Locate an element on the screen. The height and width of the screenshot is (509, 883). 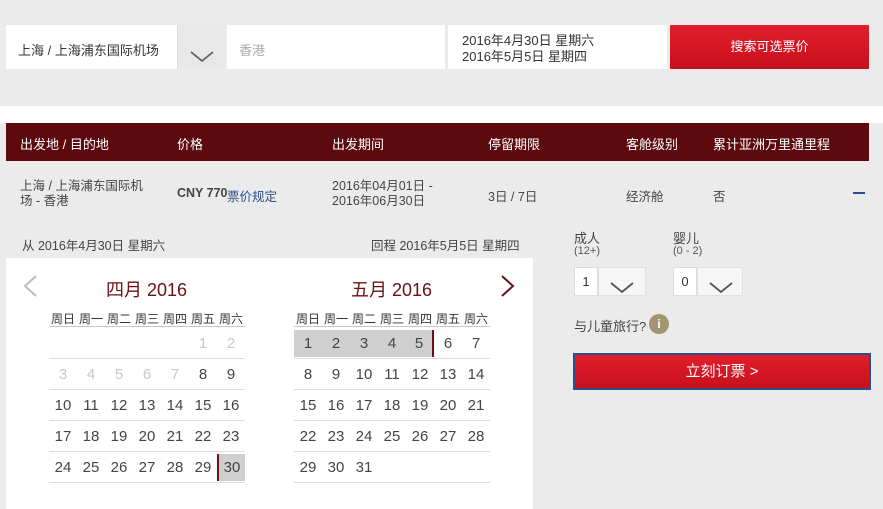
fare-period: 2016年04月01日 - 2016年06月30日 is located at coordinates (382, 194).